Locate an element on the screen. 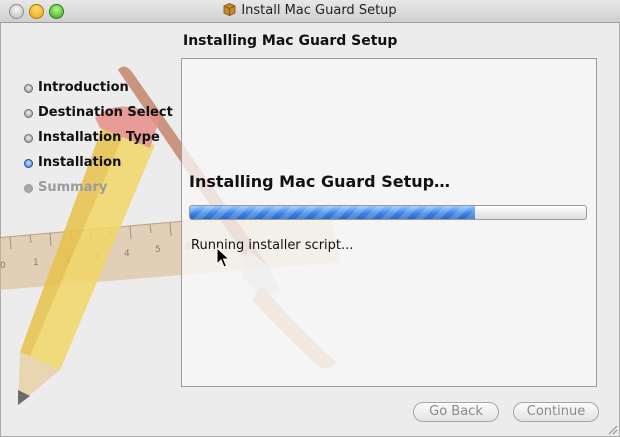  ruler-mark-5: 5 is located at coordinates (158, 250).